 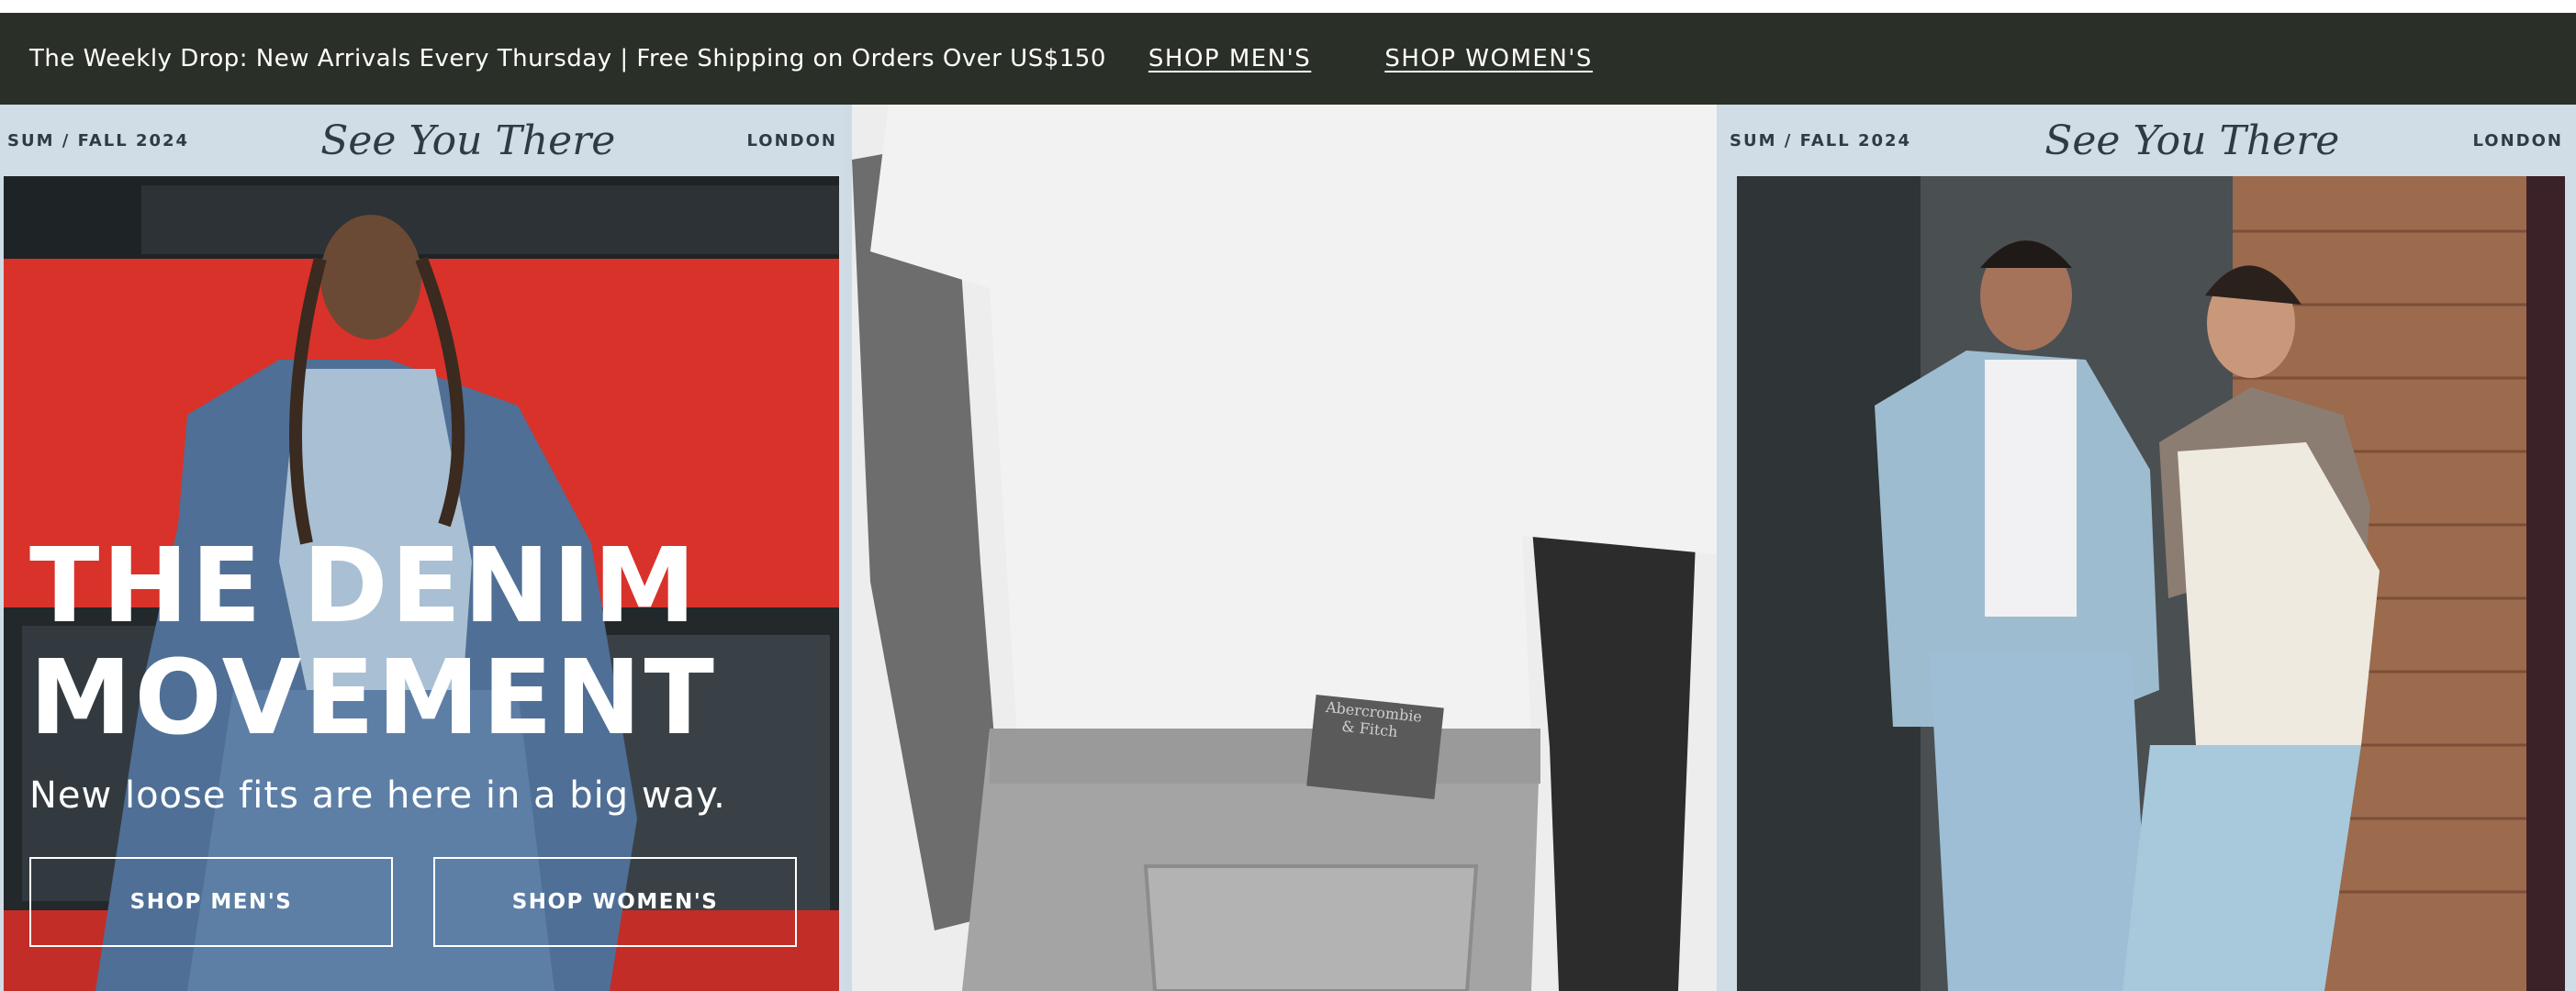 What do you see at coordinates (1288, 6) in the screenshot?
I see `top-strip` at bounding box center [1288, 6].